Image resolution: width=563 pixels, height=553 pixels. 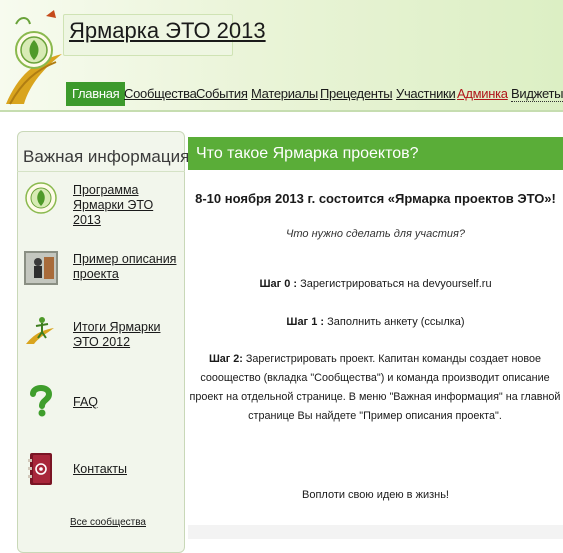 I want to click on step-1-label: Шаг 1 :, so click(x=305, y=322).